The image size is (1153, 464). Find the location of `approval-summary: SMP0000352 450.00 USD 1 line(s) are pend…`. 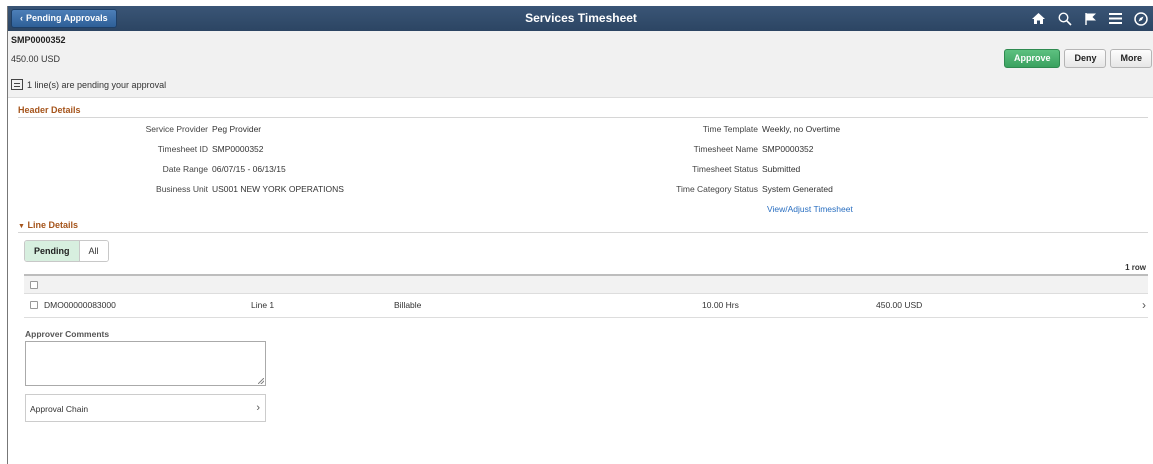

approval-summary: SMP0000352 450.00 USD 1 line(s) are pend… is located at coordinates (580, 64).